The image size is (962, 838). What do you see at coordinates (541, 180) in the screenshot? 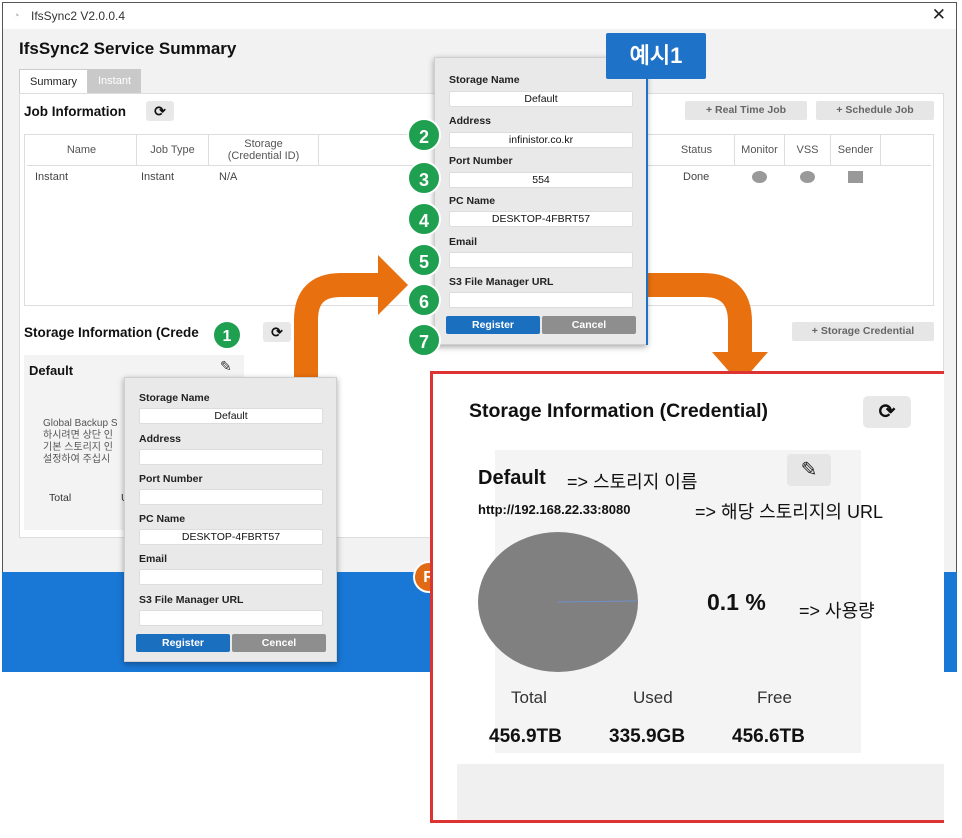
I see `port-number-input: 554` at bounding box center [541, 180].